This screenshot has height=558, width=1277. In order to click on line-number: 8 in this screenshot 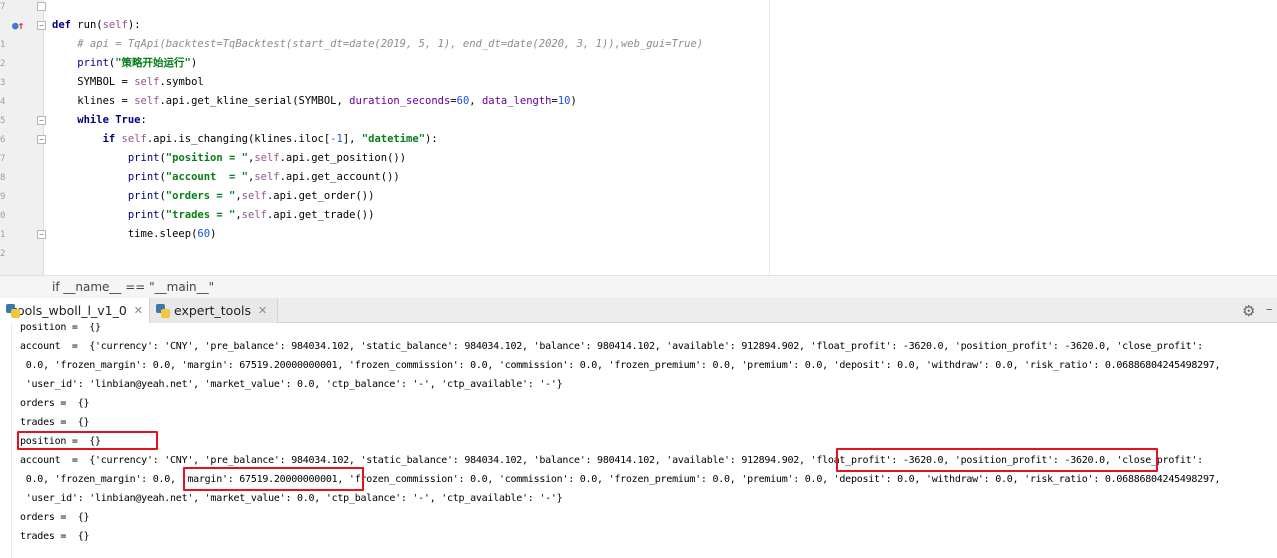, I will do `click(3, 178)`.